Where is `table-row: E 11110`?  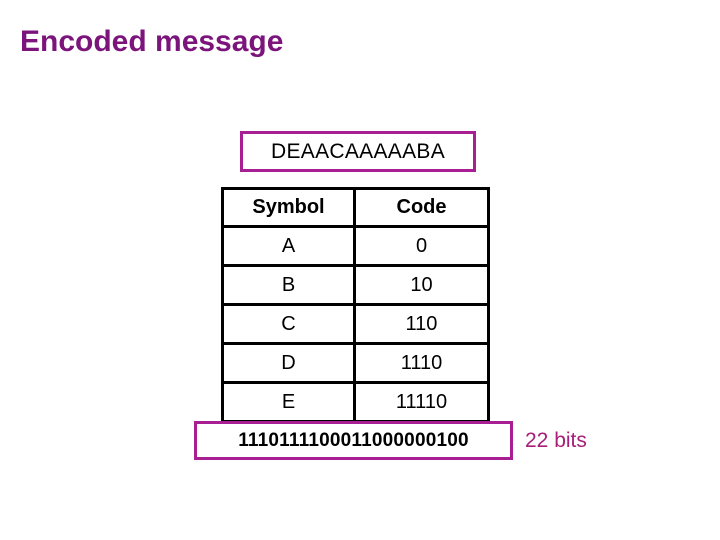 table-row: E 11110 is located at coordinates (355, 402).